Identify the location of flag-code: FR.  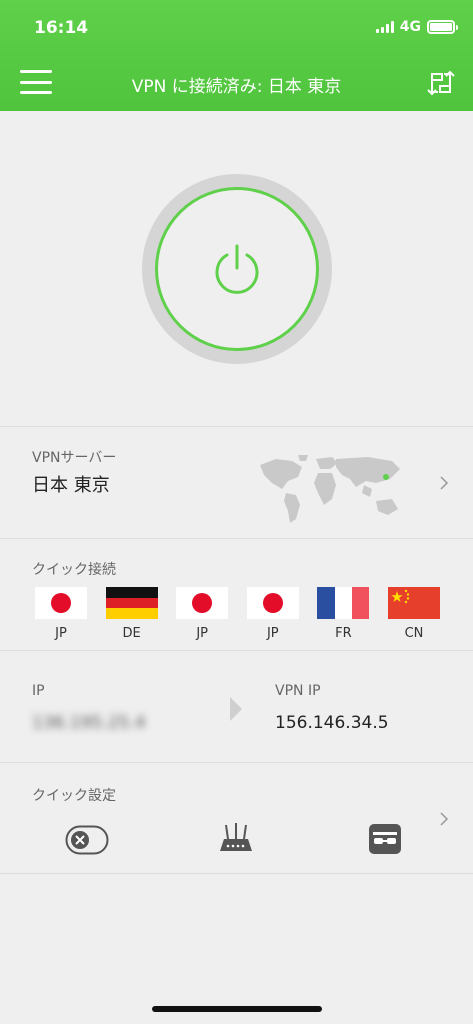
(343, 633).